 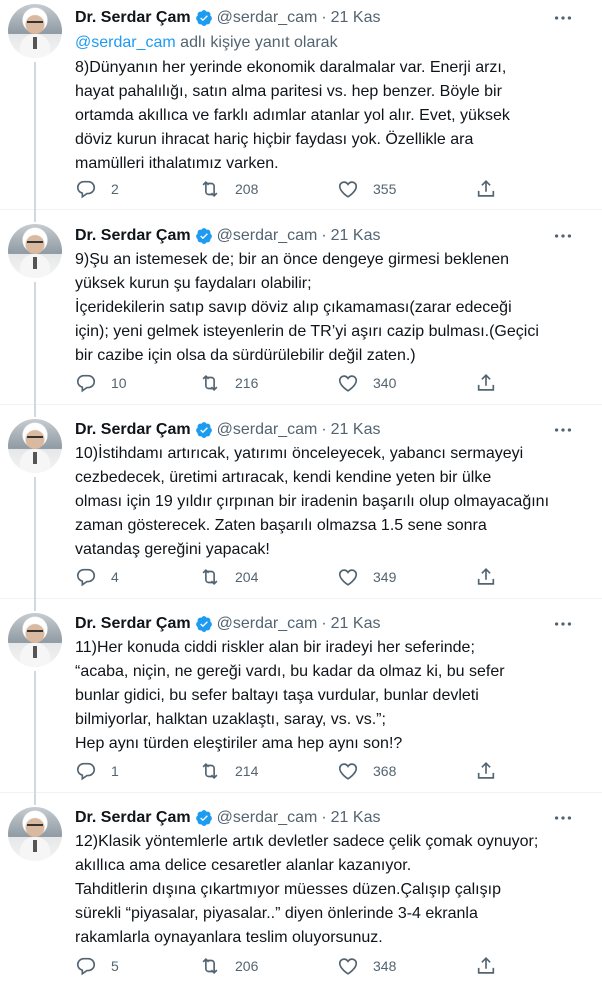 What do you see at coordinates (115, 771) in the screenshot?
I see `reply-count: 1` at bounding box center [115, 771].